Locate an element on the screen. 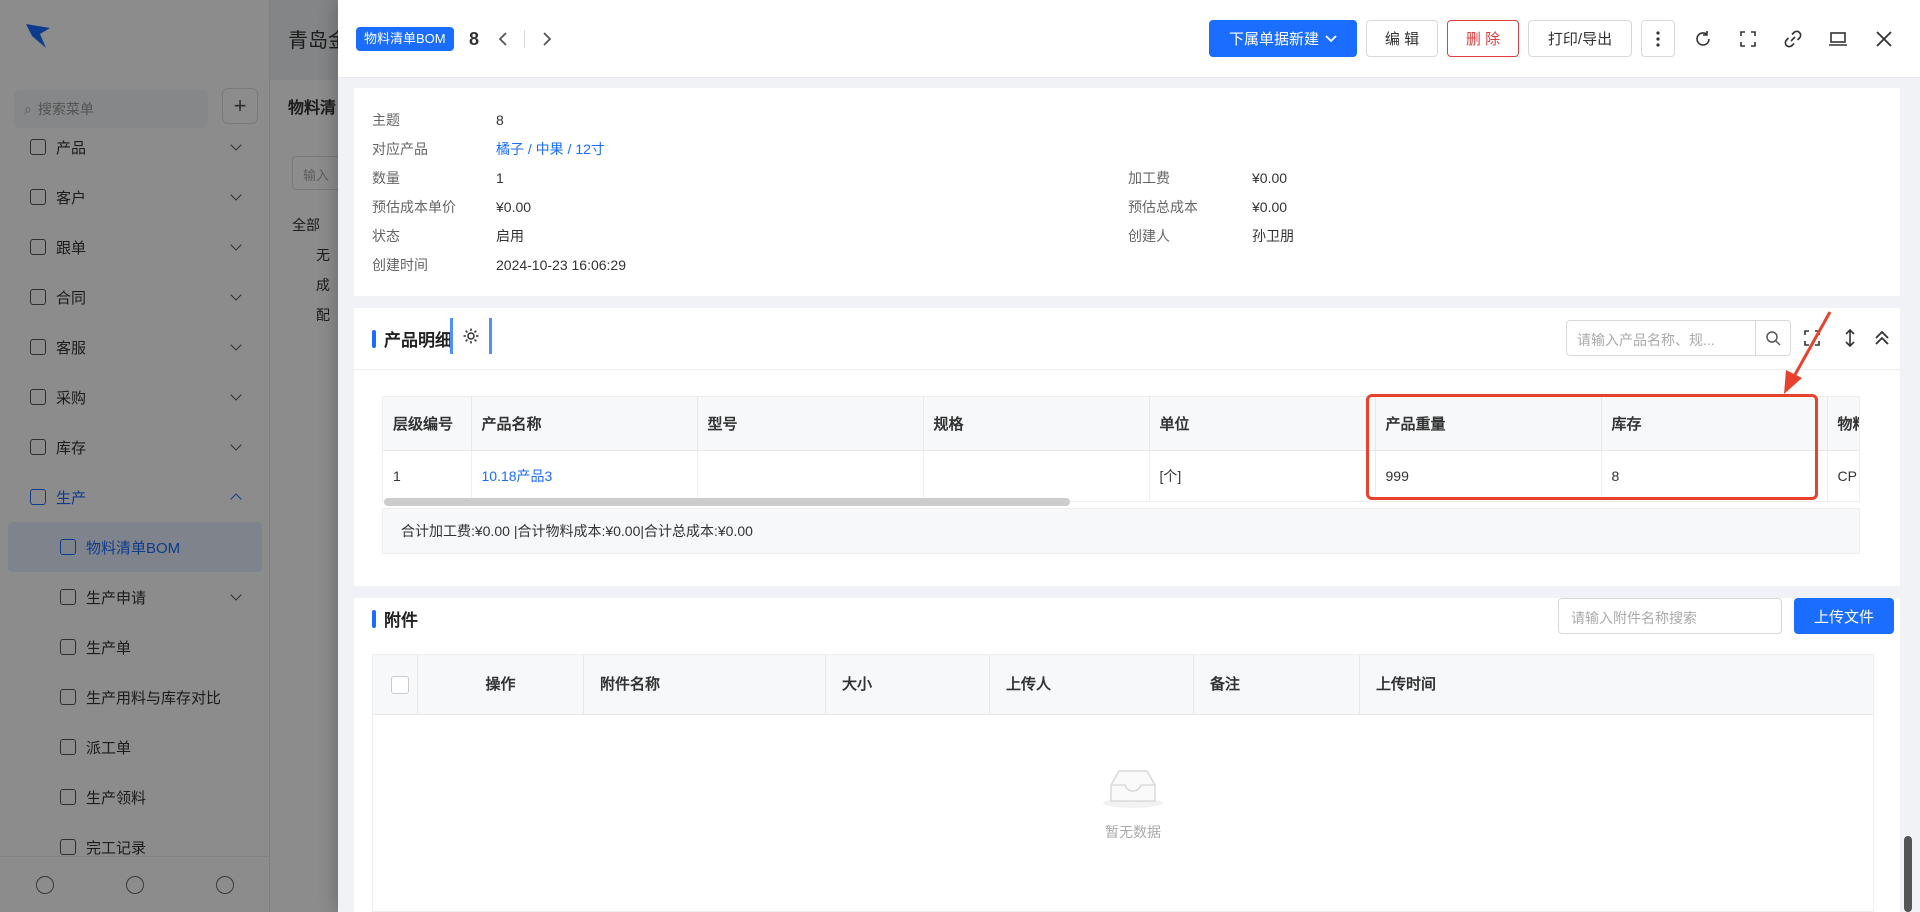 This screenshot has height=912, width=1920. column-header: 操作 is located at coordinates (500, 685).